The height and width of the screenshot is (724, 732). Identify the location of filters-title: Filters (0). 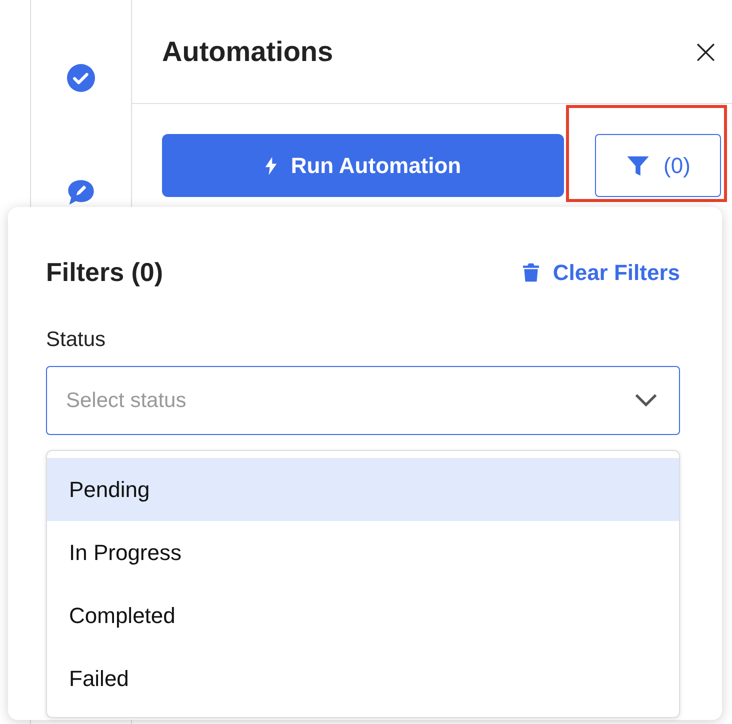
(105, 272).